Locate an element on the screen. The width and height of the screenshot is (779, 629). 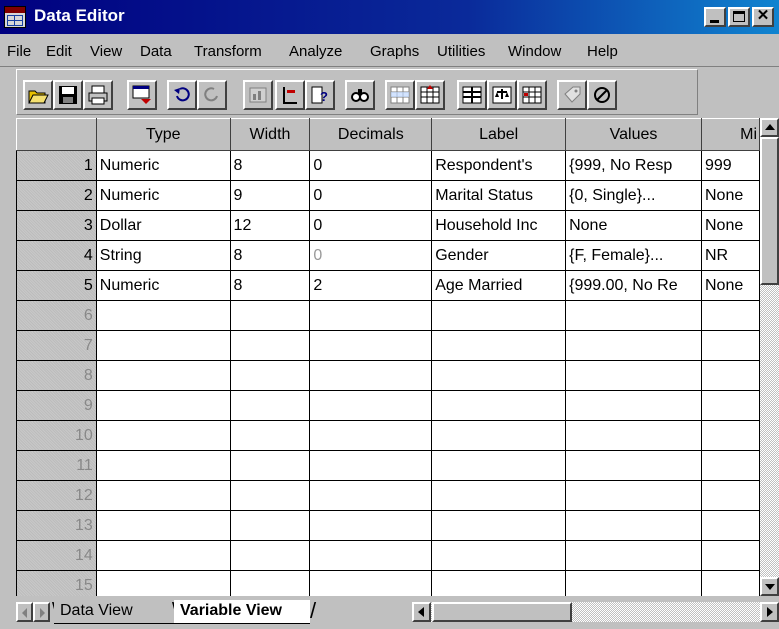
row-number: 8 is located at coordinates (56, 375).